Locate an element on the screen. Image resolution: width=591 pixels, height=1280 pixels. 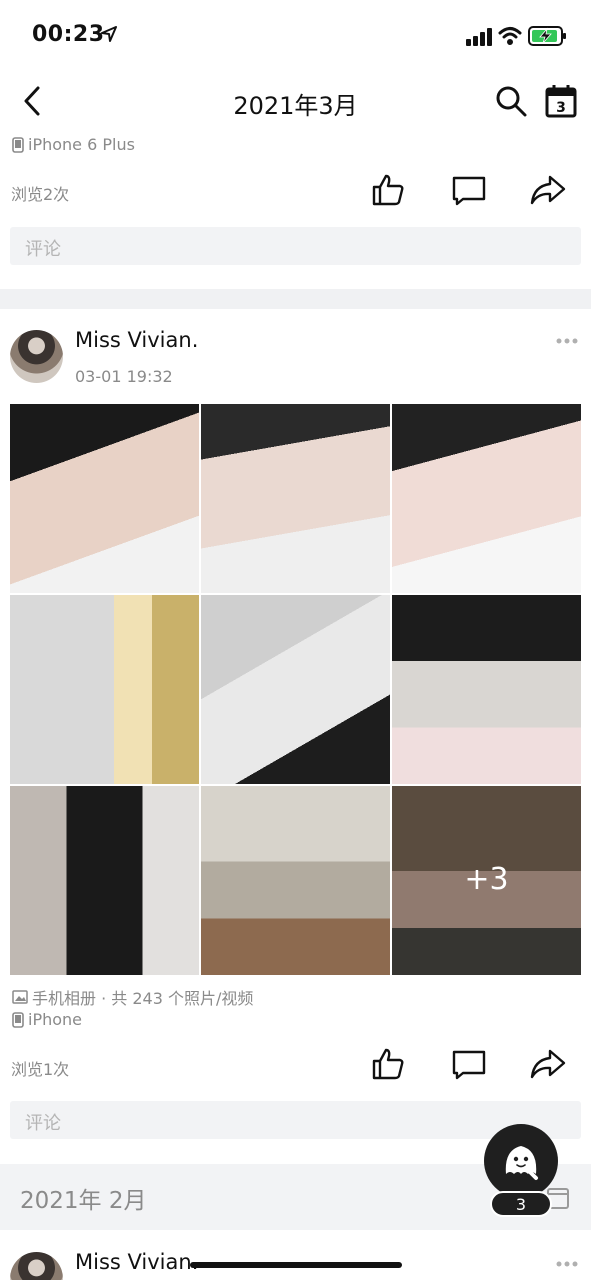
album-source: 手机相册 · 共 243 个照片/视频 is located at coordinates (132, 997).